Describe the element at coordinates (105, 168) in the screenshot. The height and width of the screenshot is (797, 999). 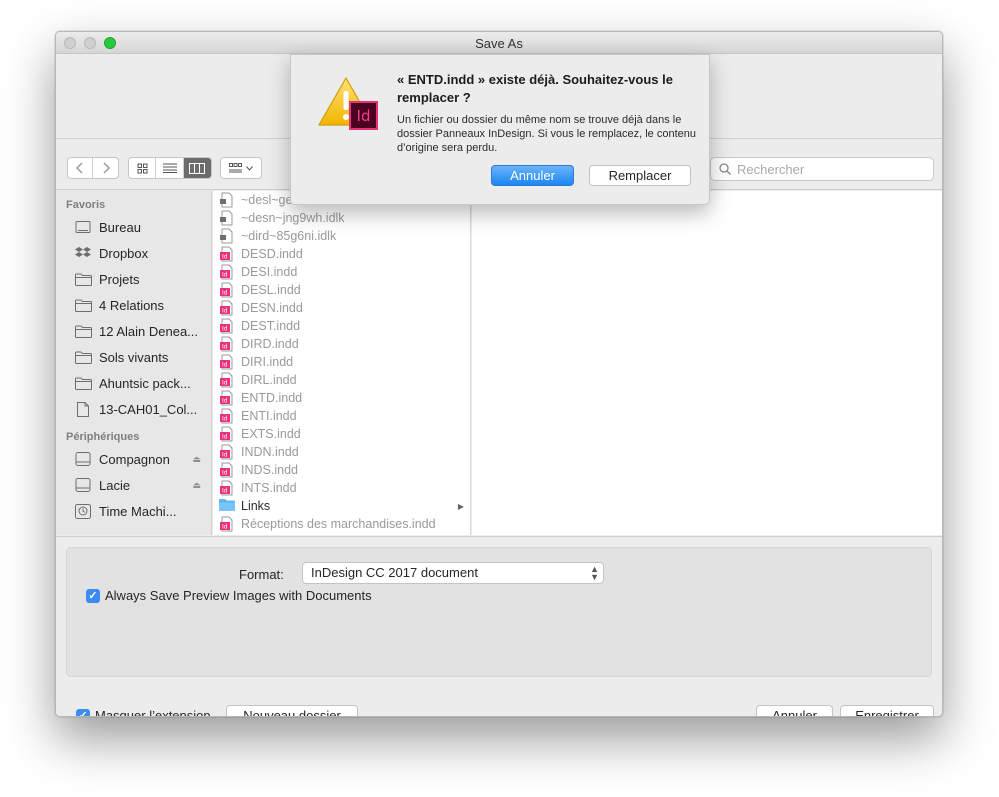
I see `forward-button` at that location.